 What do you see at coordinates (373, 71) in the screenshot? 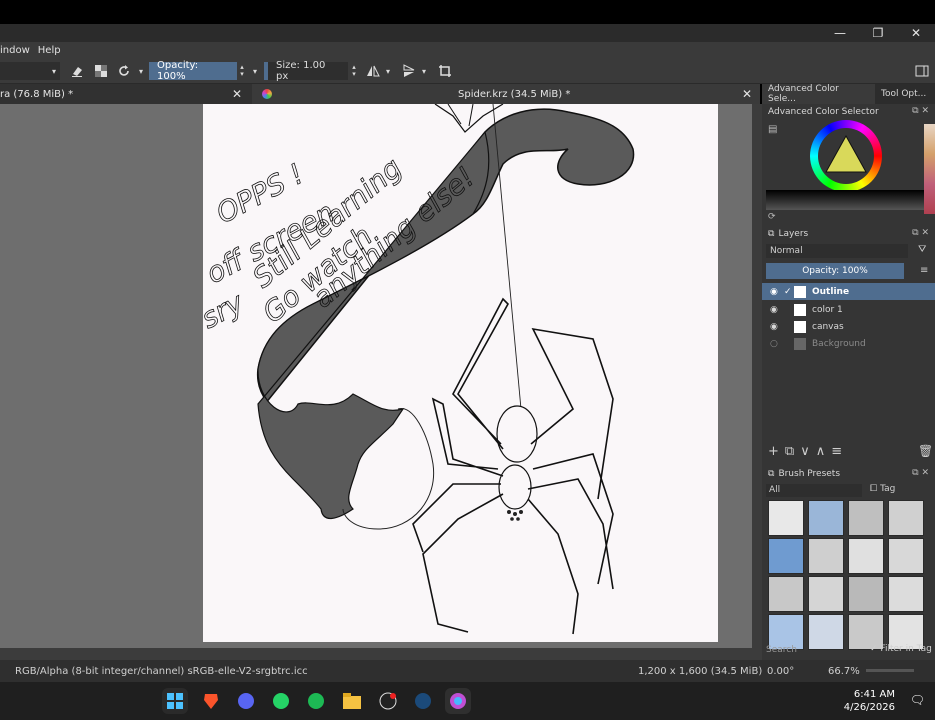
I see `mirror-horizontal-icon` at bounding box center [373, 71].